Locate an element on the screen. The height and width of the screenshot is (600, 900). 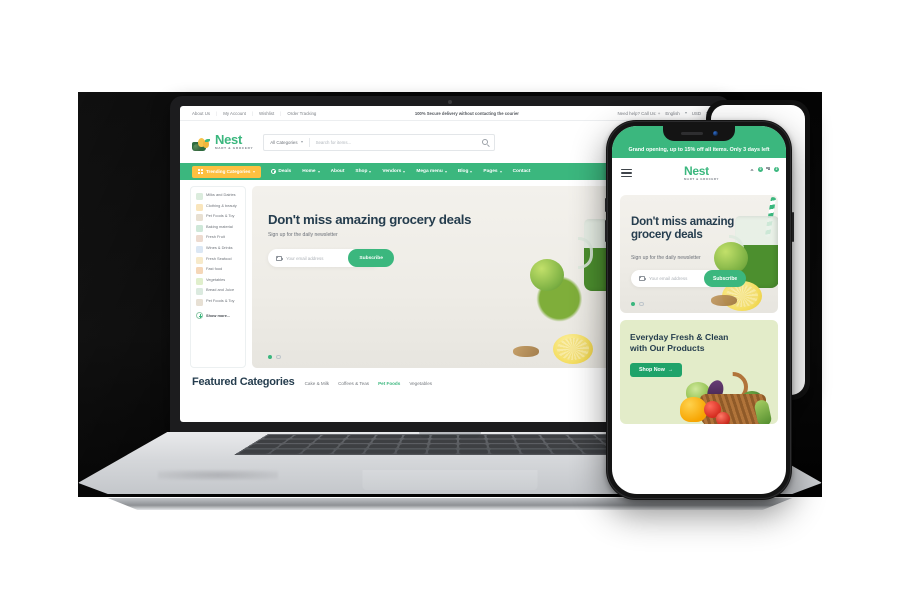
sidebar-item-pet-foods-toy: Pet Foods & Toy is located at coordinates (218, 217).